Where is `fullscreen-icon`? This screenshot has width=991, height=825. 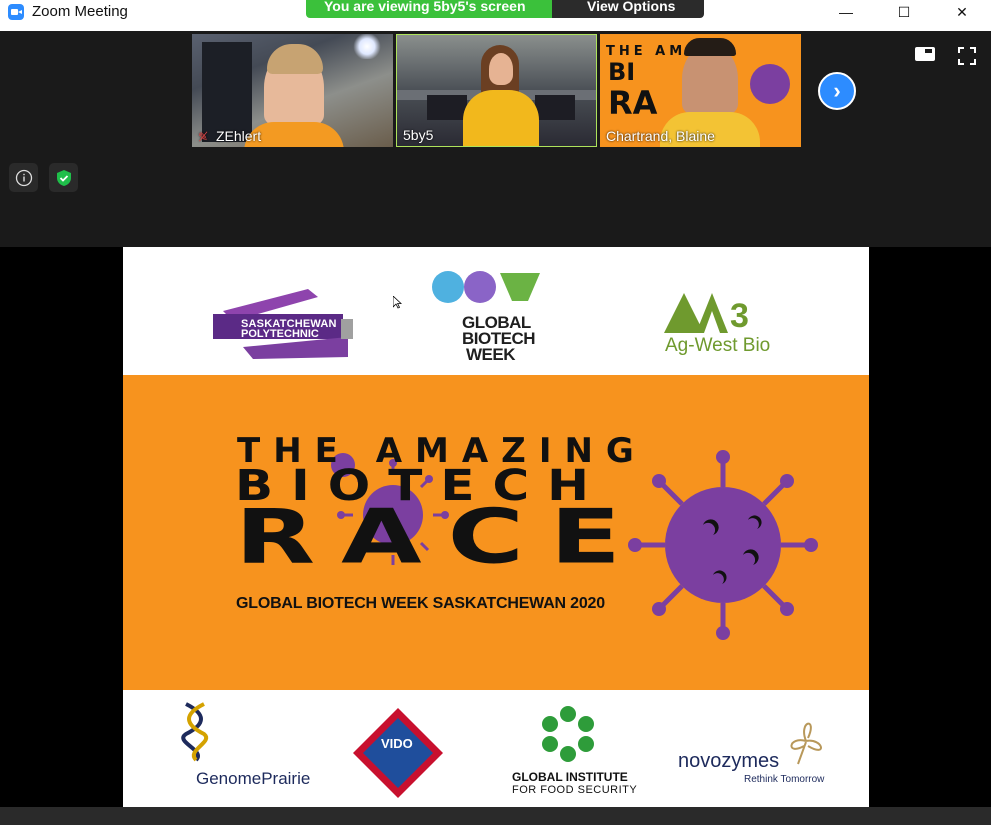 fullscreen-icon is located at coordinates (967, 56).